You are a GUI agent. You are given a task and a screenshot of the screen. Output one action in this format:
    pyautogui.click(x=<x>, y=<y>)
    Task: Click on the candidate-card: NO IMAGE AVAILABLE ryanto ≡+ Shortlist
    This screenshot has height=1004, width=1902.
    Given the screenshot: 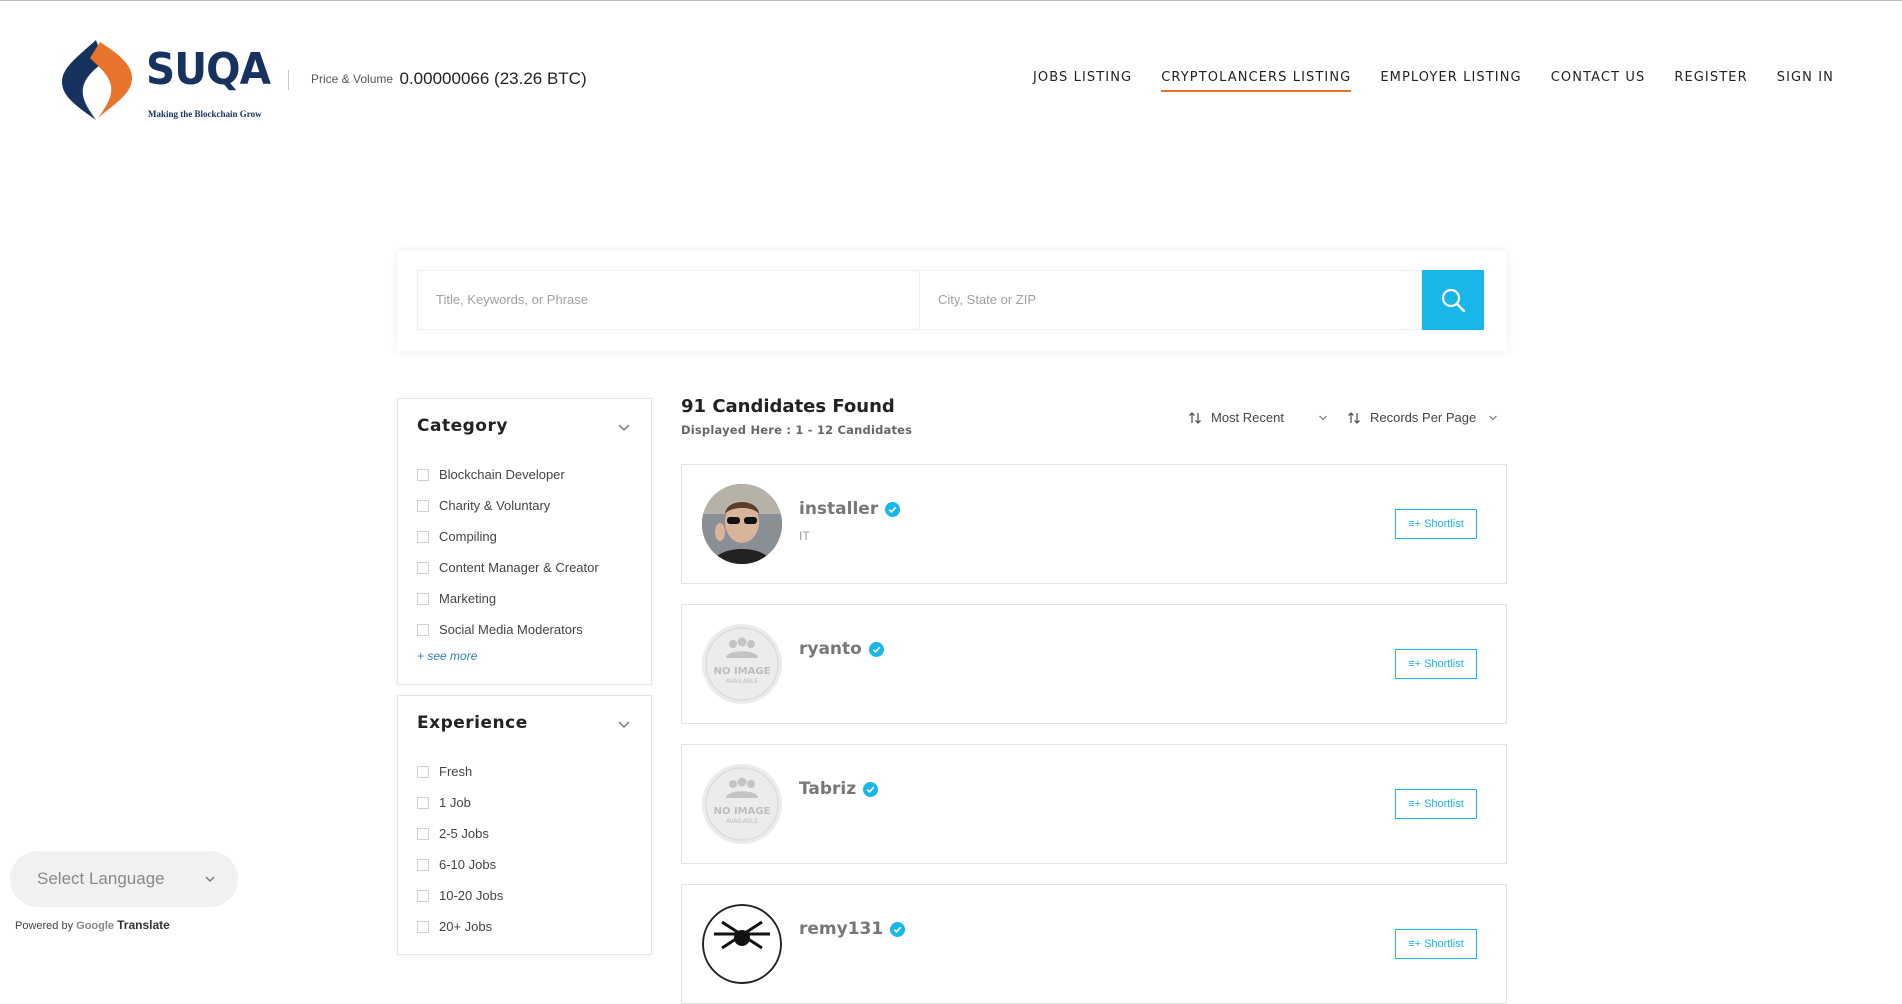 What is the action you would take?
    pyautogui.click(x=1094, y=664)
    